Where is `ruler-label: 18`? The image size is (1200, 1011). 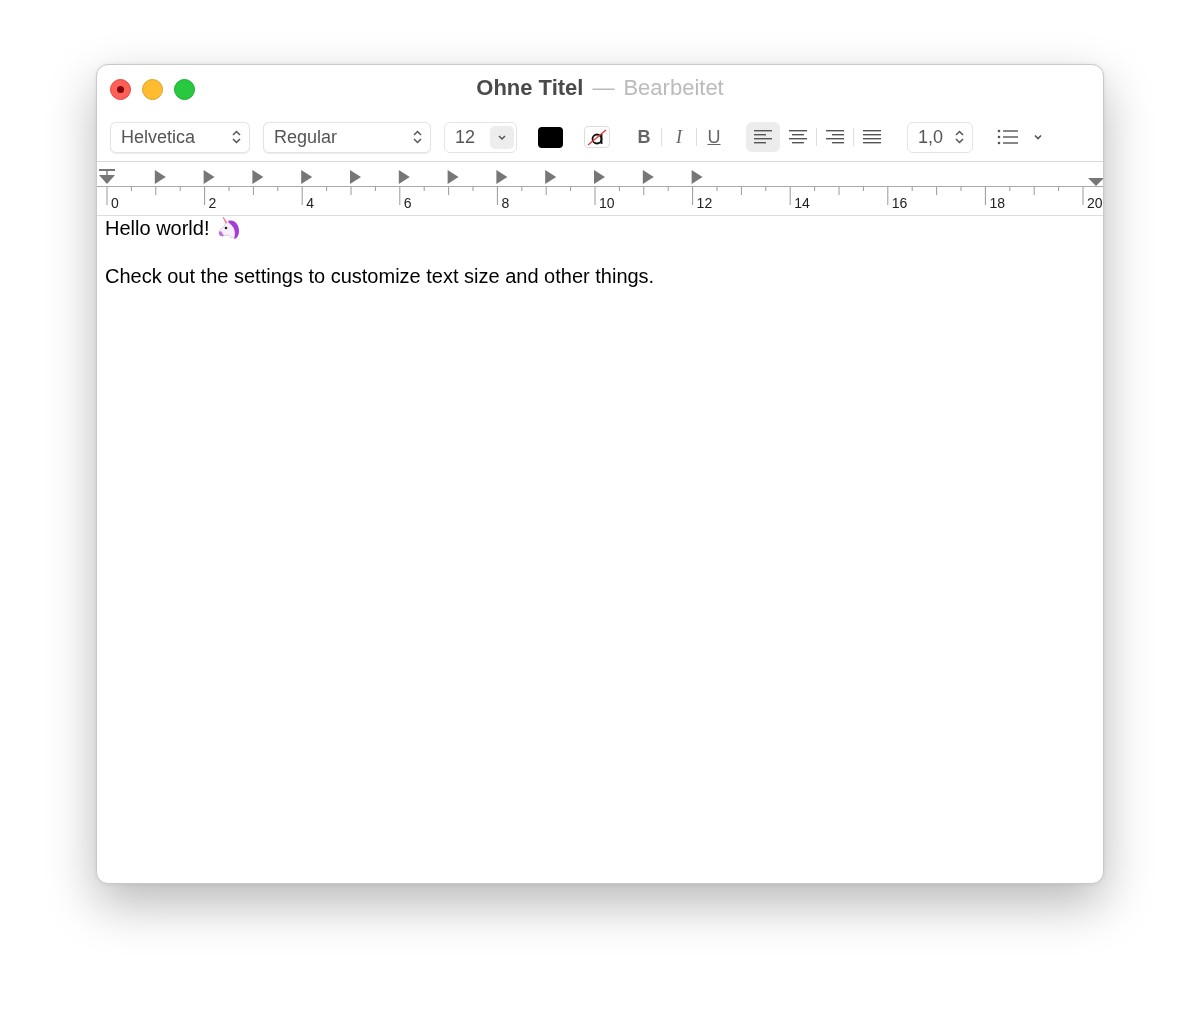
ruler-label: 18 is located at coordinates (997, 203).